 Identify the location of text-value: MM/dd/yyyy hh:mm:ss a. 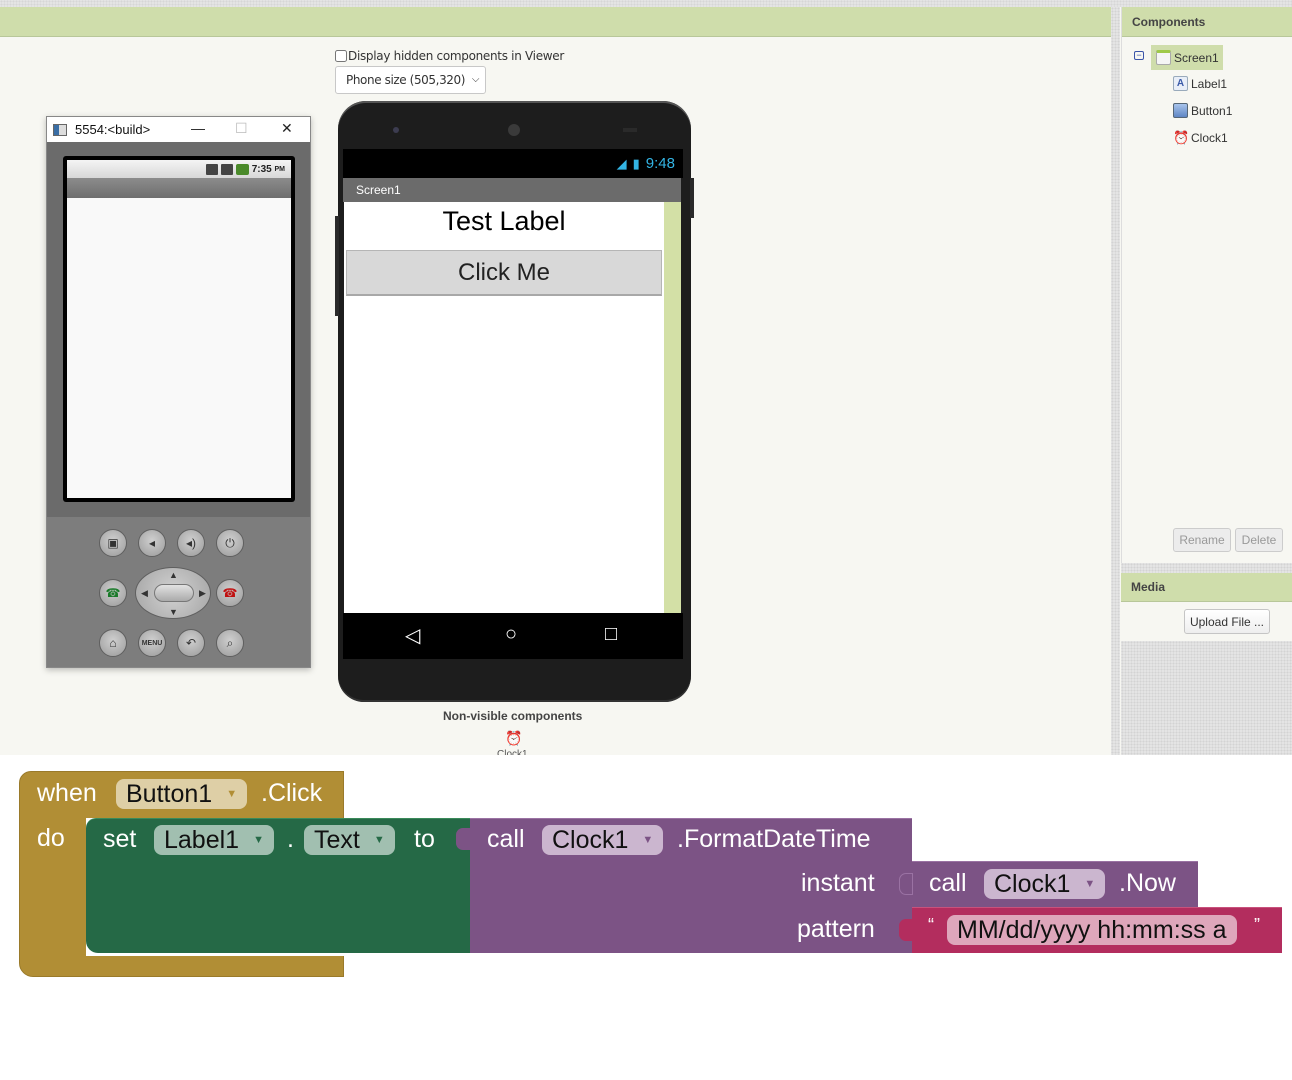
(1092, 929).